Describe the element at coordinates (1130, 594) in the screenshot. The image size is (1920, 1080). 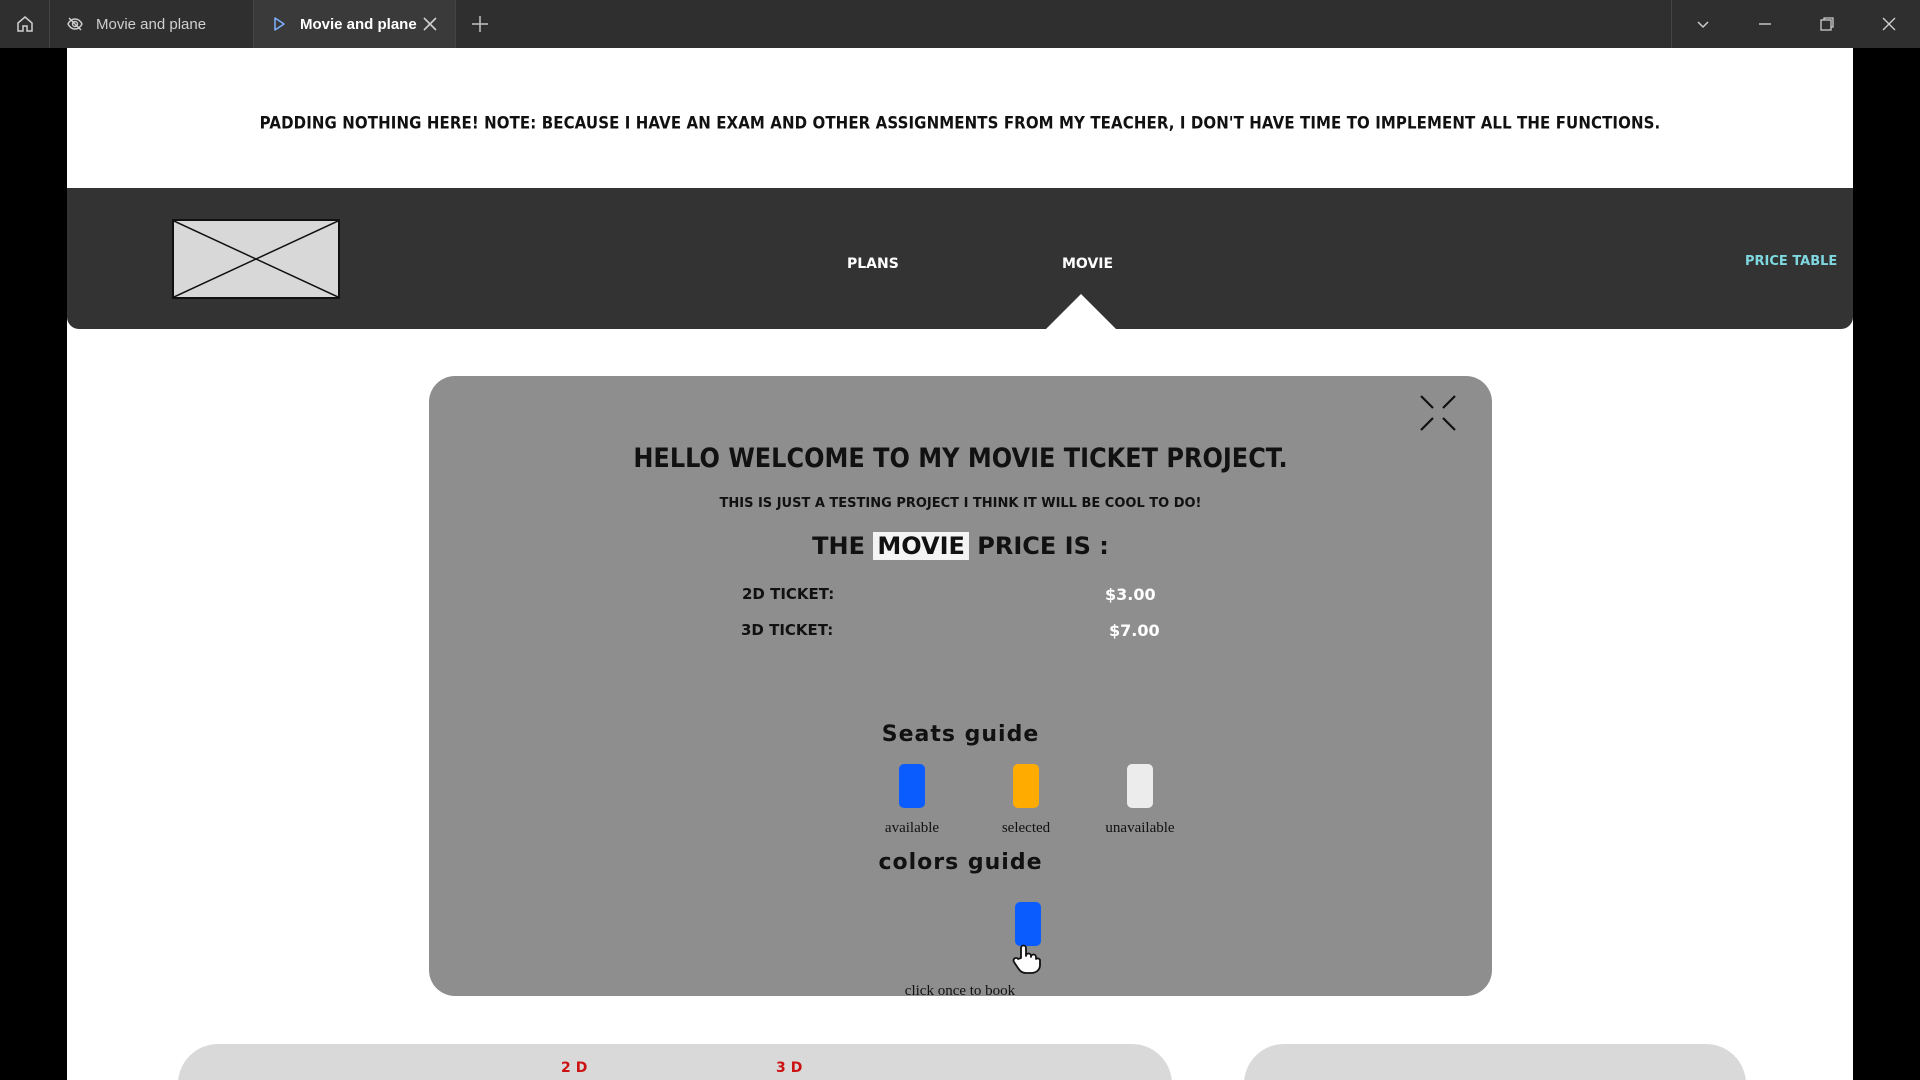
I see `ticket-2d-value: $3.00` at that location.